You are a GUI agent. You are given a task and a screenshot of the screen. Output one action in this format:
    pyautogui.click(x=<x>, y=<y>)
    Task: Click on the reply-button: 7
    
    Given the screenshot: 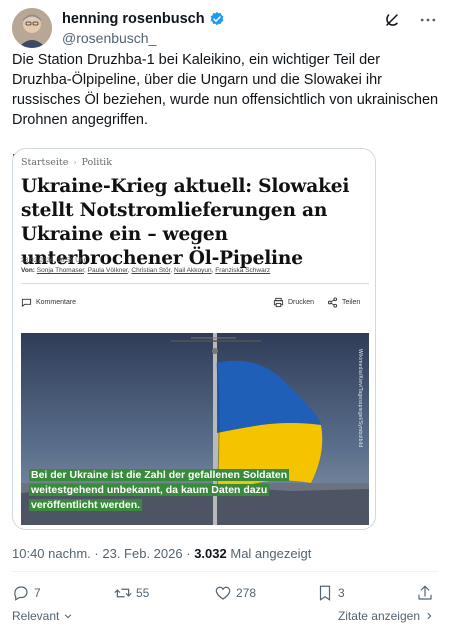 What is the action you would take?
    pyautogui.click(x=26, y=593)
    